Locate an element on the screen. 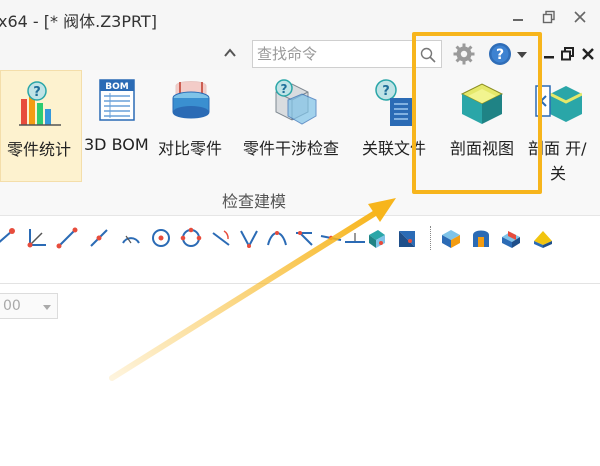 The width and height of the screenshot is (600, 466). curve-icon is located at coordinates (277, 238).